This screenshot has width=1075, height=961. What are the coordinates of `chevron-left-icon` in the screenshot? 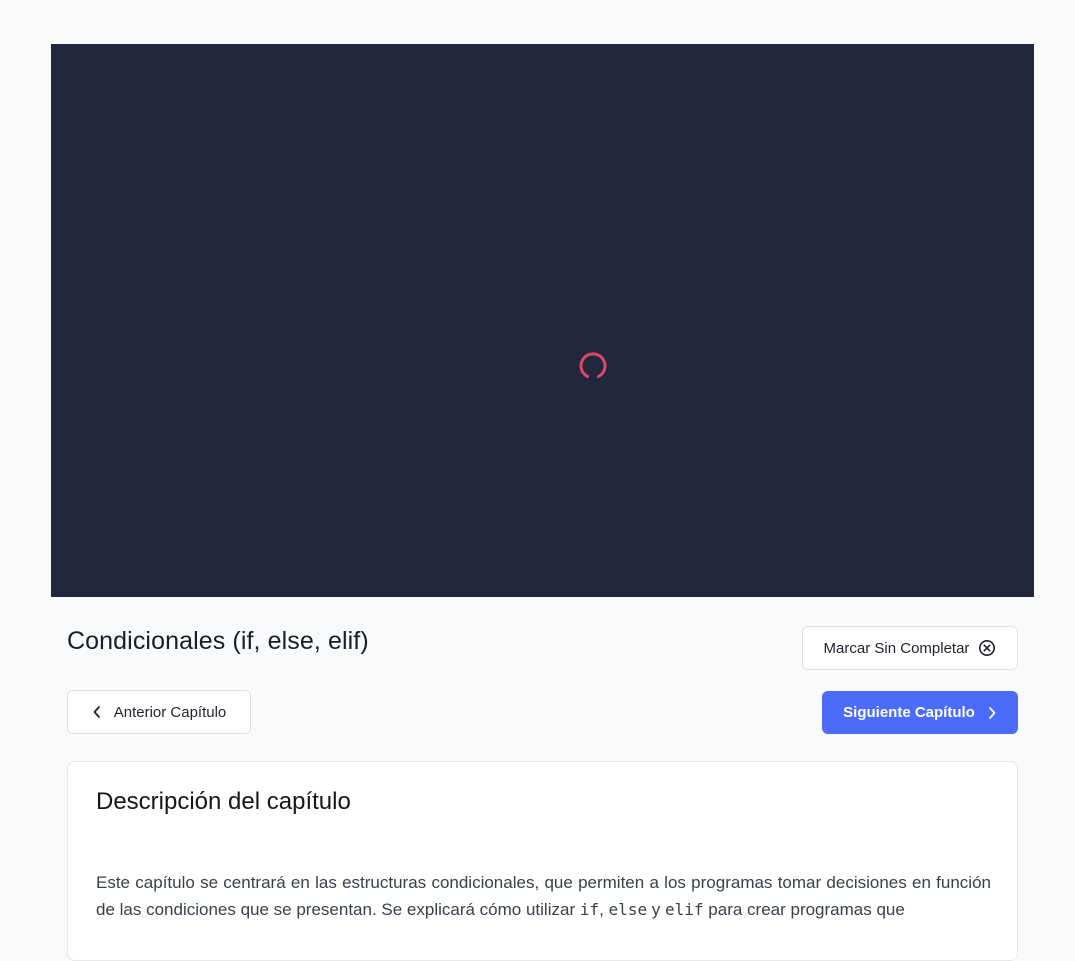 It's located at (97, 712).